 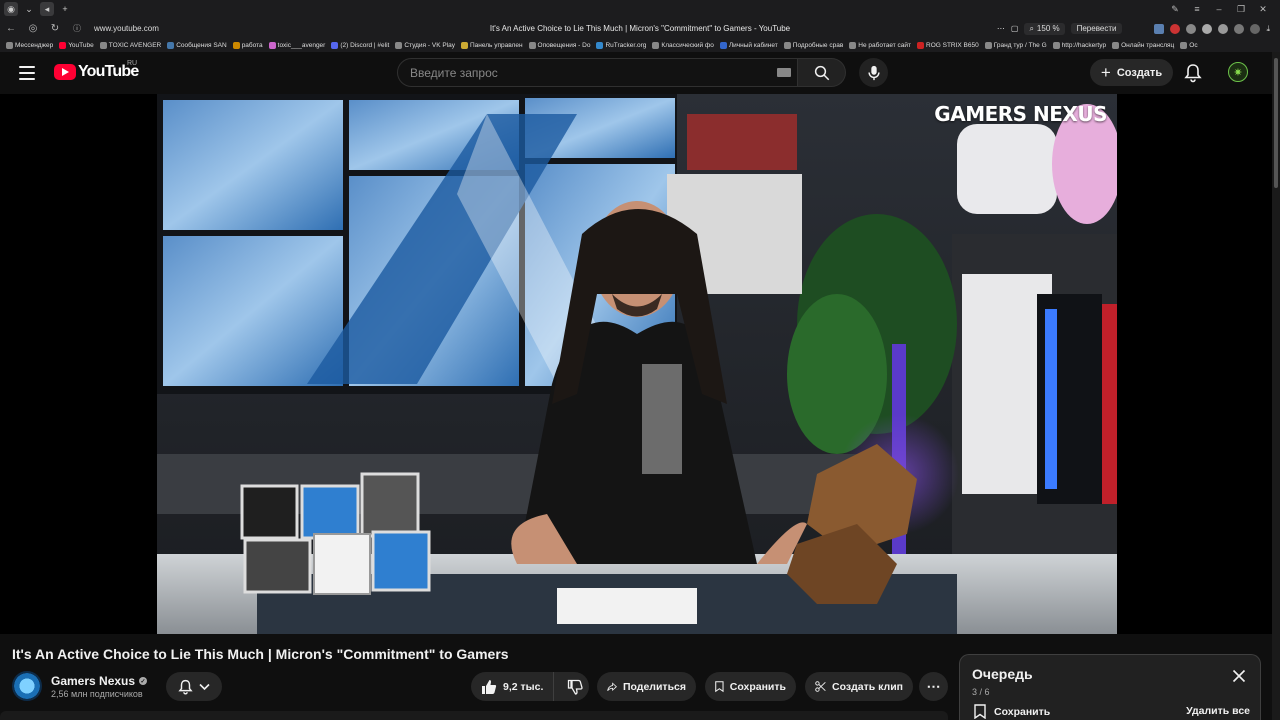 I want to click on bookmark-item: Мессенджер, so click(x=29, y=45).